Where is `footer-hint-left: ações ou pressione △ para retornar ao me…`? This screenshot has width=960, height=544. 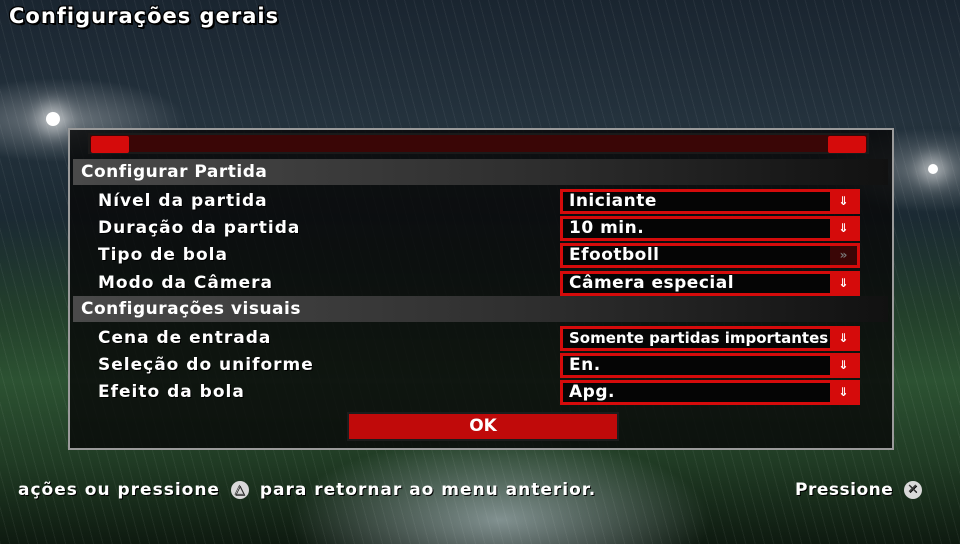 footer-hint-left: ações ou pressione △ para retornar ao me… is located at coordinates (307, 490).